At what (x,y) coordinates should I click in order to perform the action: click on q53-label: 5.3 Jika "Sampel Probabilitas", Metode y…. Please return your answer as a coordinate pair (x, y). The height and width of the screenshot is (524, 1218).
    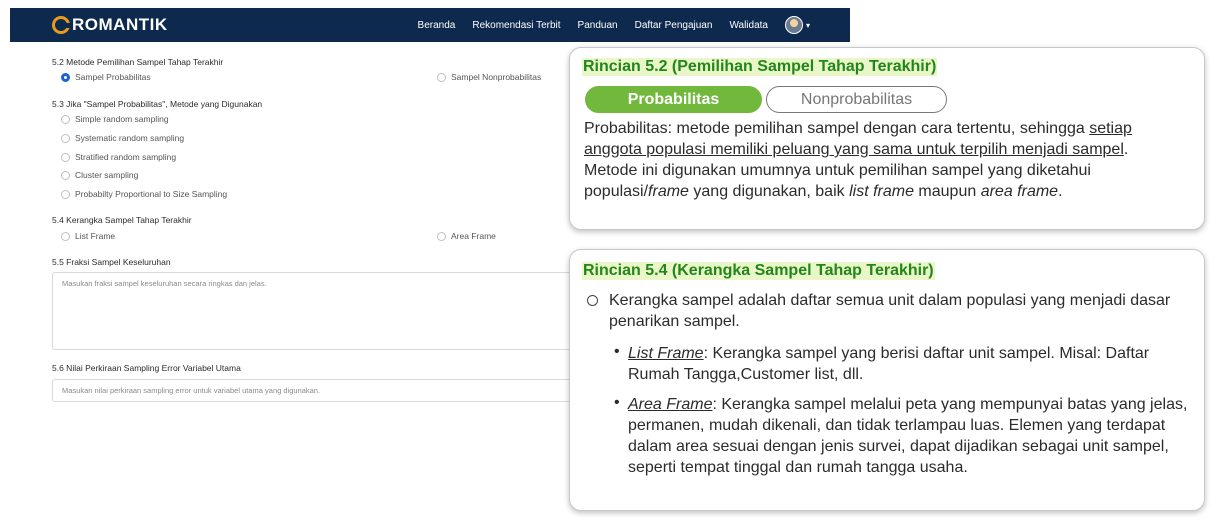
    Looking at the image, I should click on (157, 104).